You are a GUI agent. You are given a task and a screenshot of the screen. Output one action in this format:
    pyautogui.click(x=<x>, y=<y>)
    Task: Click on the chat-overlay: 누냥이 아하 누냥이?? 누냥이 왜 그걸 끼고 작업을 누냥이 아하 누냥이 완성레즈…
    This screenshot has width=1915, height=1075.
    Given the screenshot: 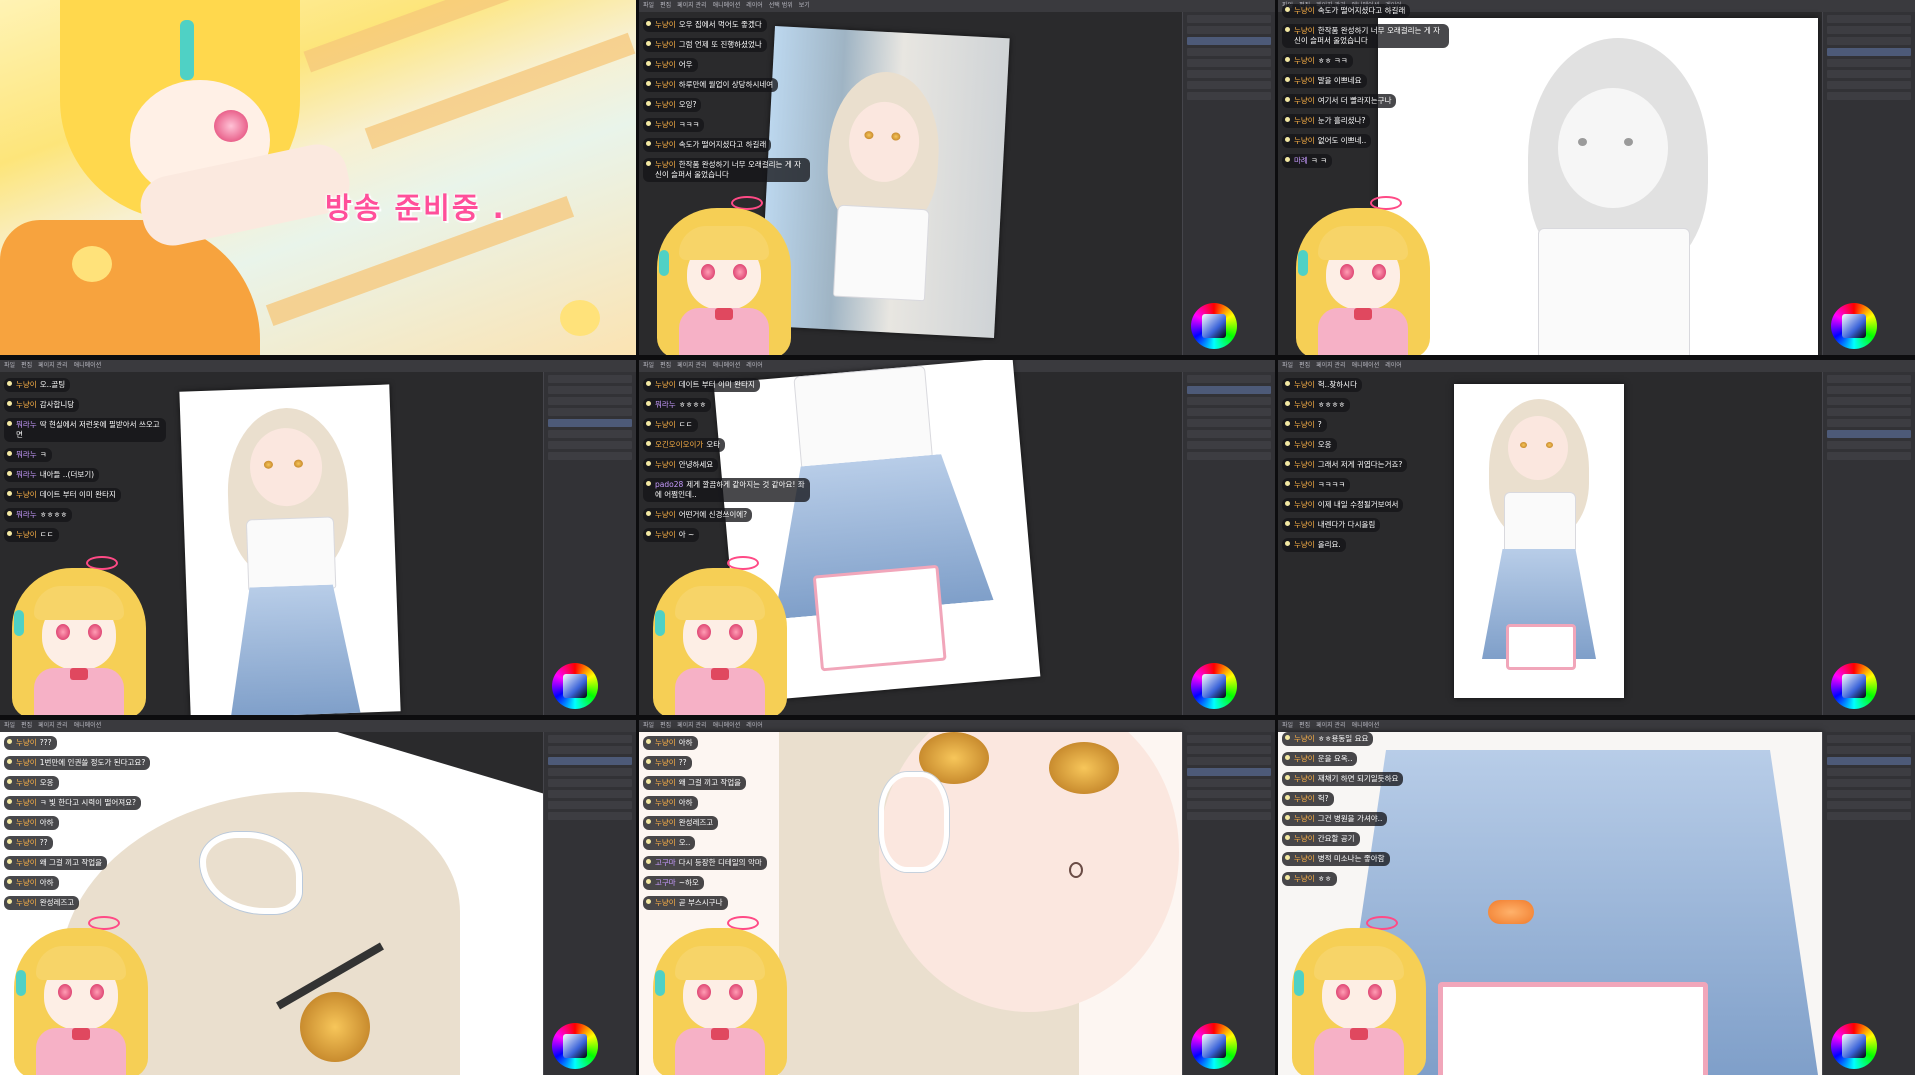 What is the action you would take?
    pyautogui.click(x=738, y=826)
    